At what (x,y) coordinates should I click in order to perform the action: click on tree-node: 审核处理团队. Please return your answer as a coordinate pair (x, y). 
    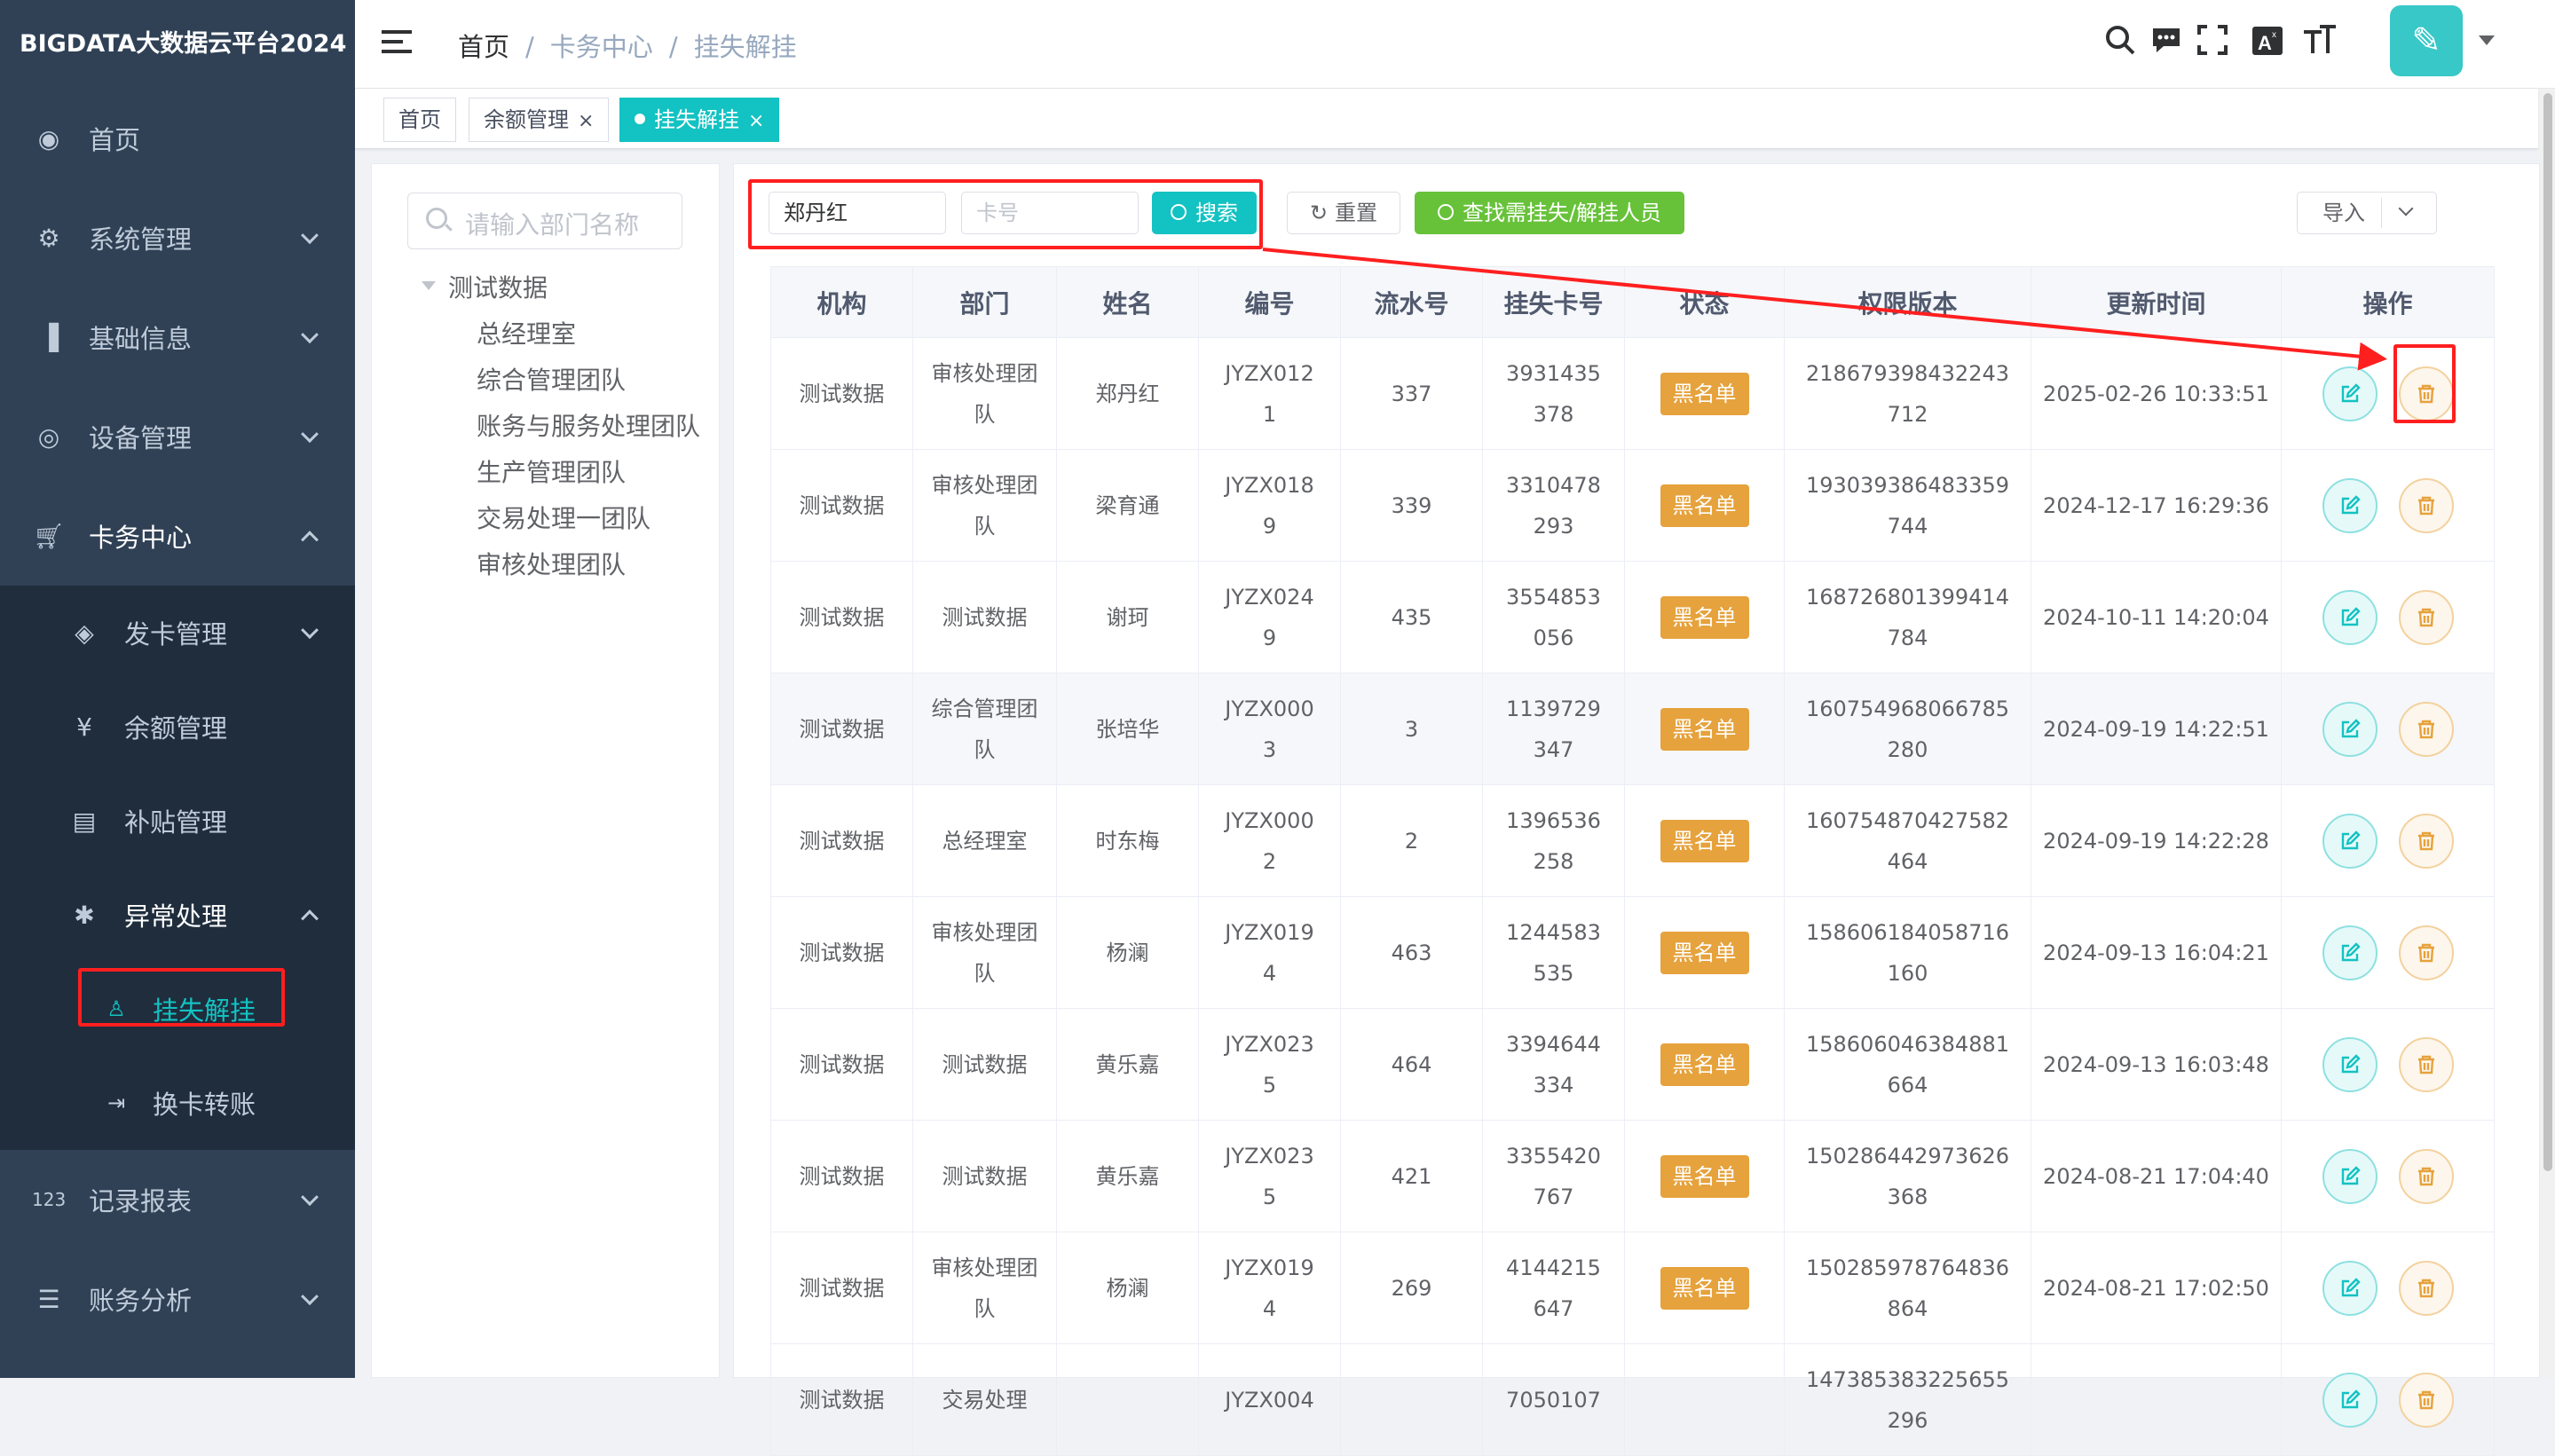
    Looking at the image, I should click on (592, 563).